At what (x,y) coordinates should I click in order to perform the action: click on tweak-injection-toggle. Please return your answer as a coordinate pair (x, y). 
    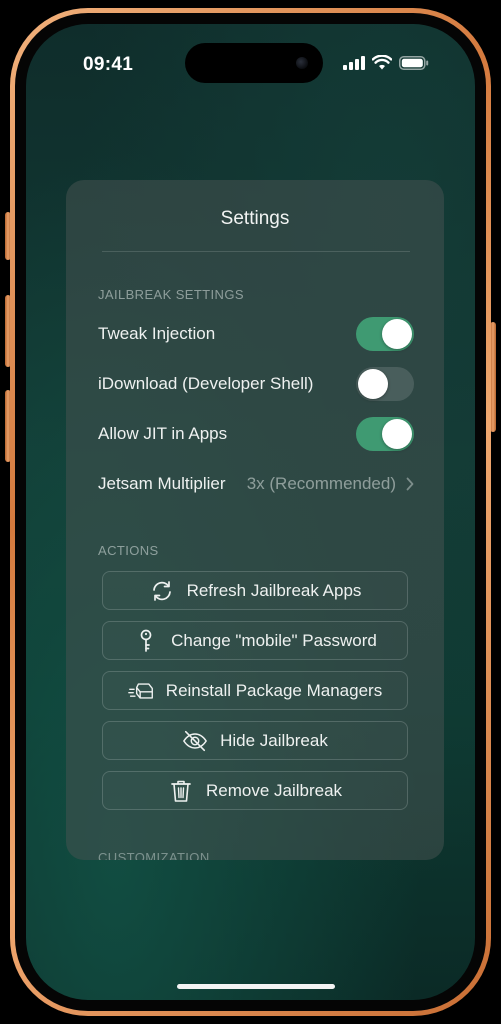
    Looking at the image, I should click on (385, 334).